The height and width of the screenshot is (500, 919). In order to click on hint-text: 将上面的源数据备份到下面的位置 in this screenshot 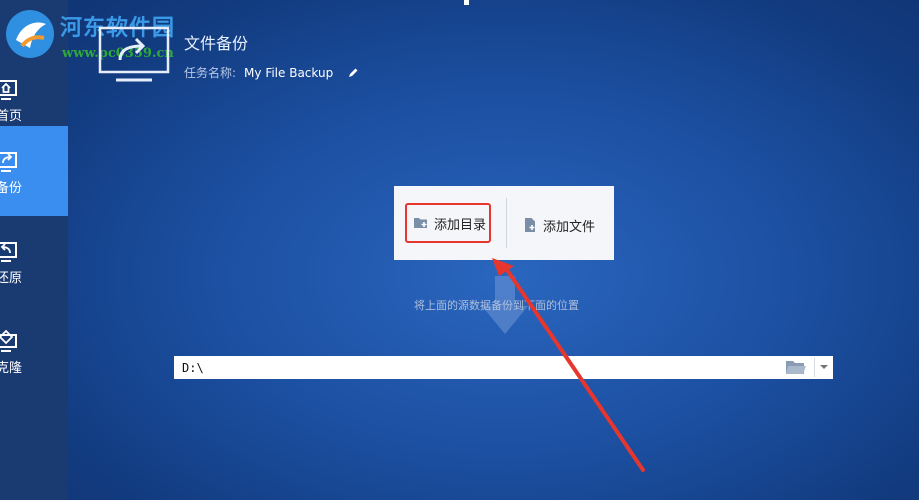, I will do `click(496, 305)`.